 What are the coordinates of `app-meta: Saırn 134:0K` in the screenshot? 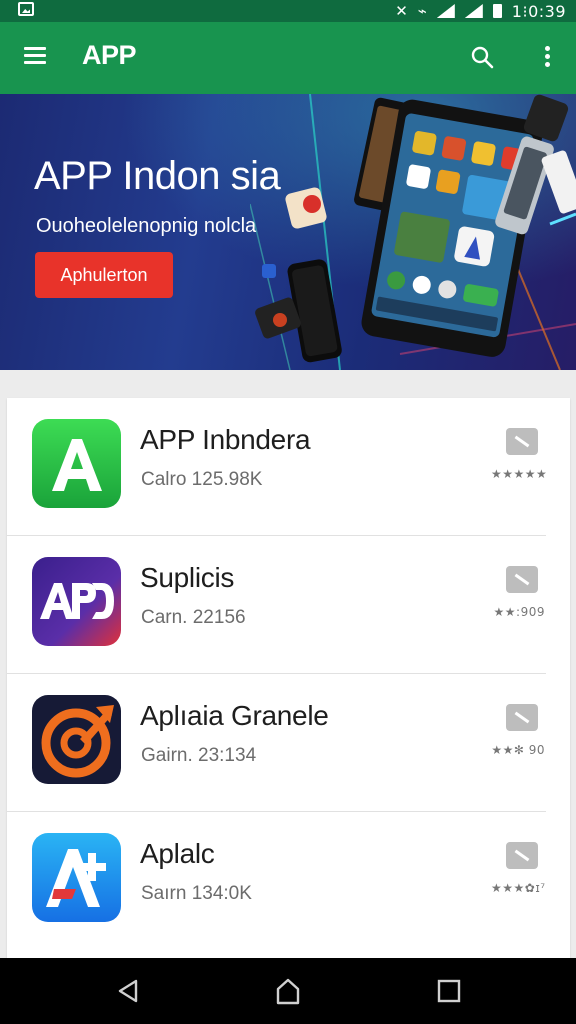 It's located at (196, 893).